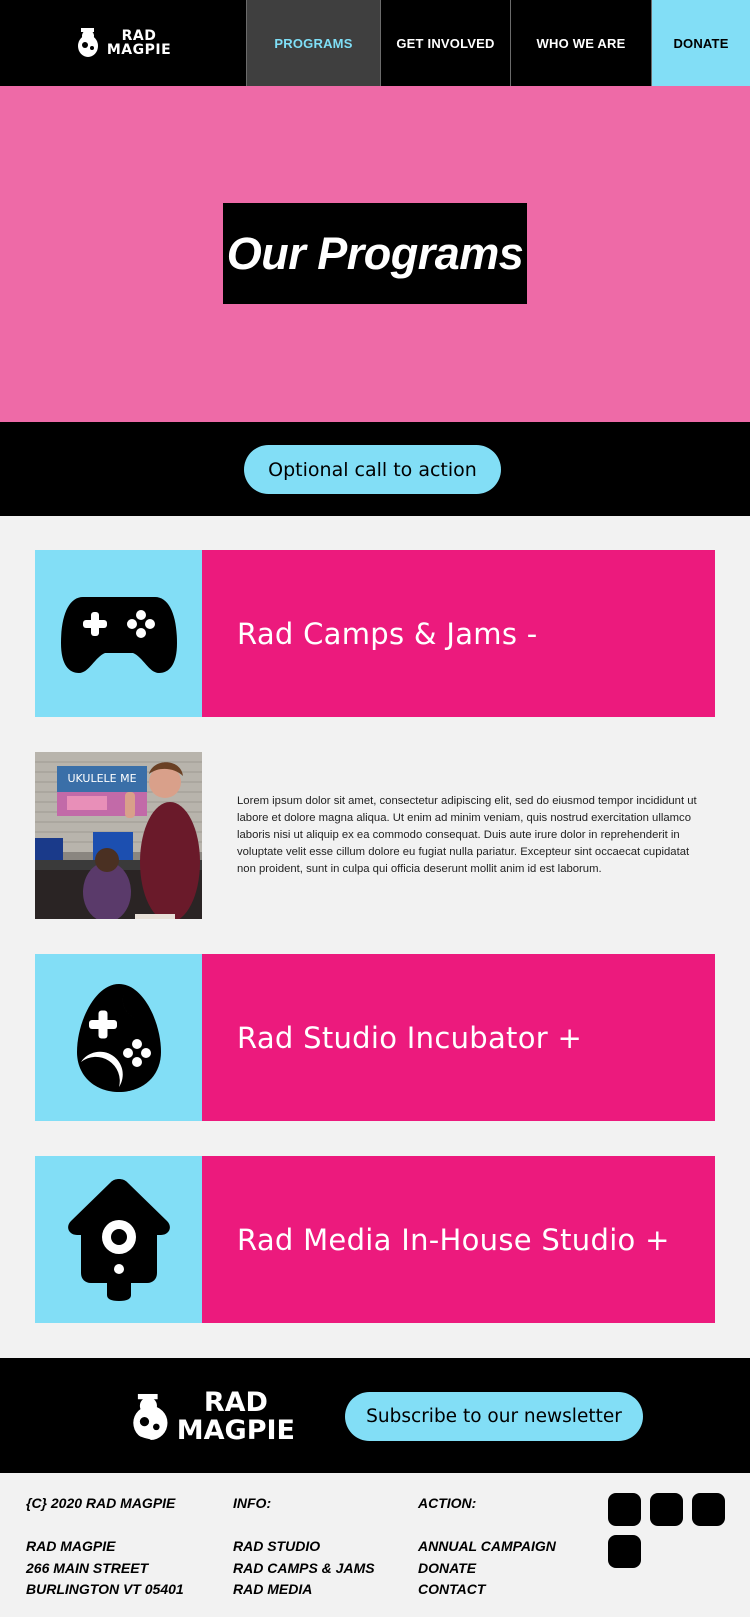 This screenshot has height=1617, width=750. I want to click on program-title: Rad Media In-House Studio +, so click(453, 1239).